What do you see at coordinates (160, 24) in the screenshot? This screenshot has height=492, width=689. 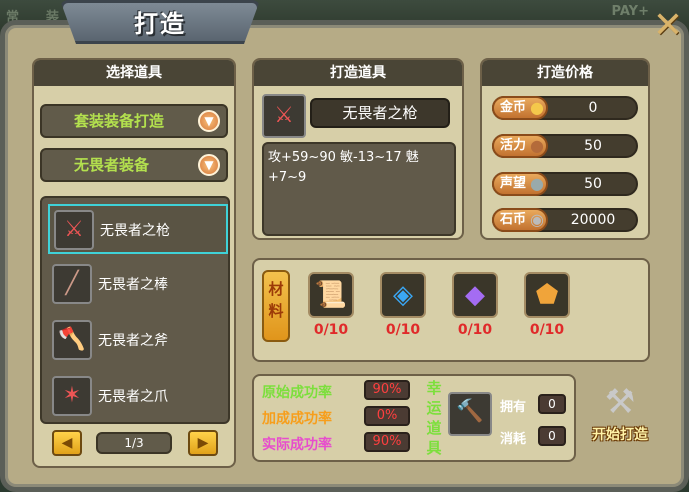 I see `window-title: 打造` at bounding box center [160, 24].